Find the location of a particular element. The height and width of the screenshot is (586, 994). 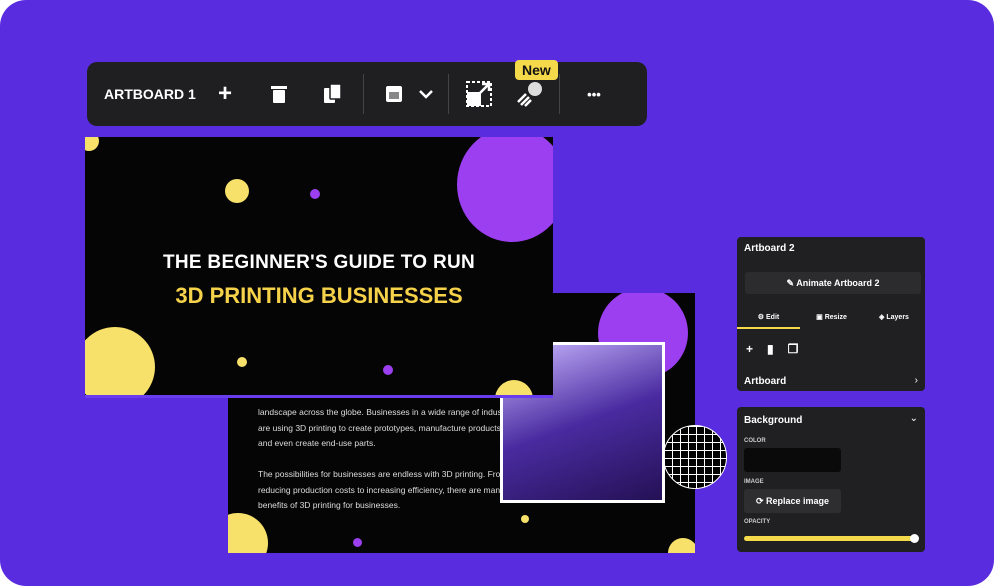

headline-highlight: 3D PRINTING BUSINESSES is located at coordinates (319, 295).